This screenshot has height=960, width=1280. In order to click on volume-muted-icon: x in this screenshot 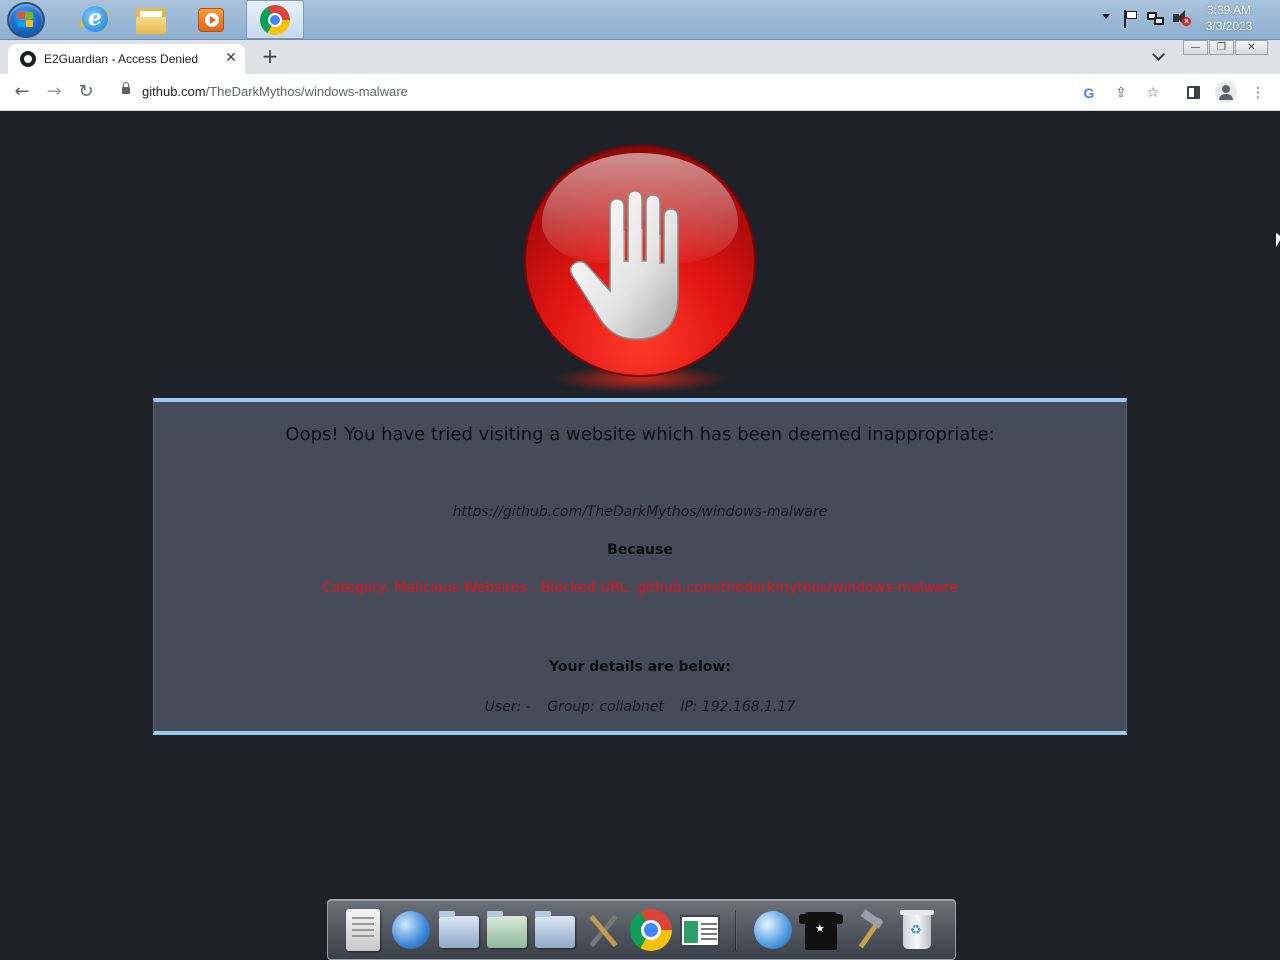, I will do `click(1181, 19)`.